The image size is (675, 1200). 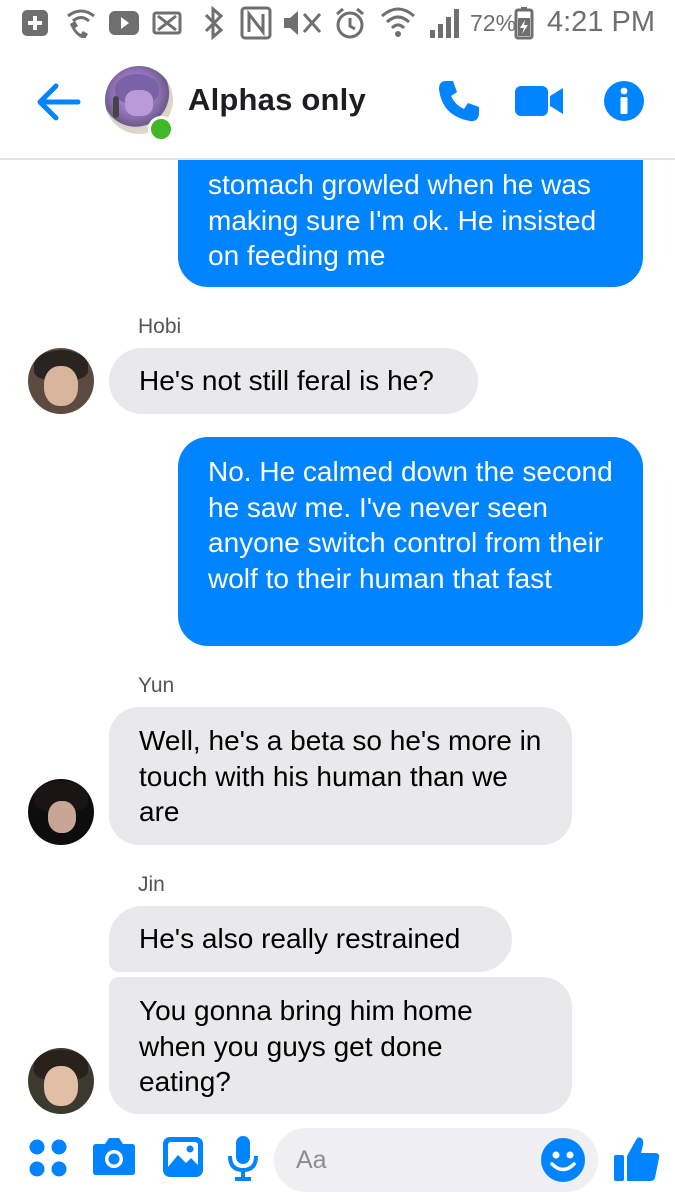 I want to click on back-arrow-icon, so click(x=59, y=102).